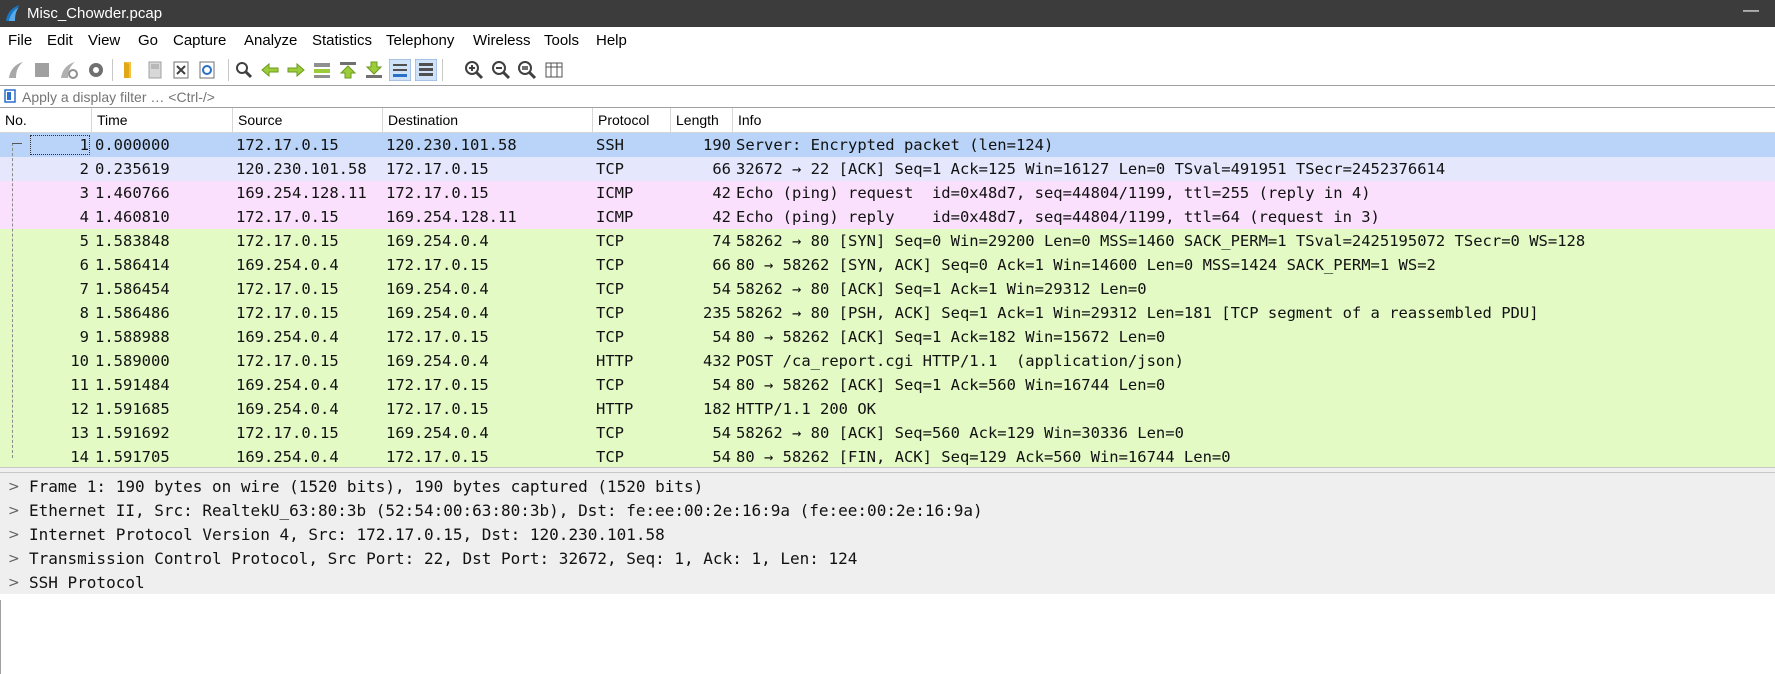 The height and width of the screenshot is (674, 1775). Describe the element at coordinates (287, 217) in the screenshot. I see `packet-source: 172.17.0.15` at that location.